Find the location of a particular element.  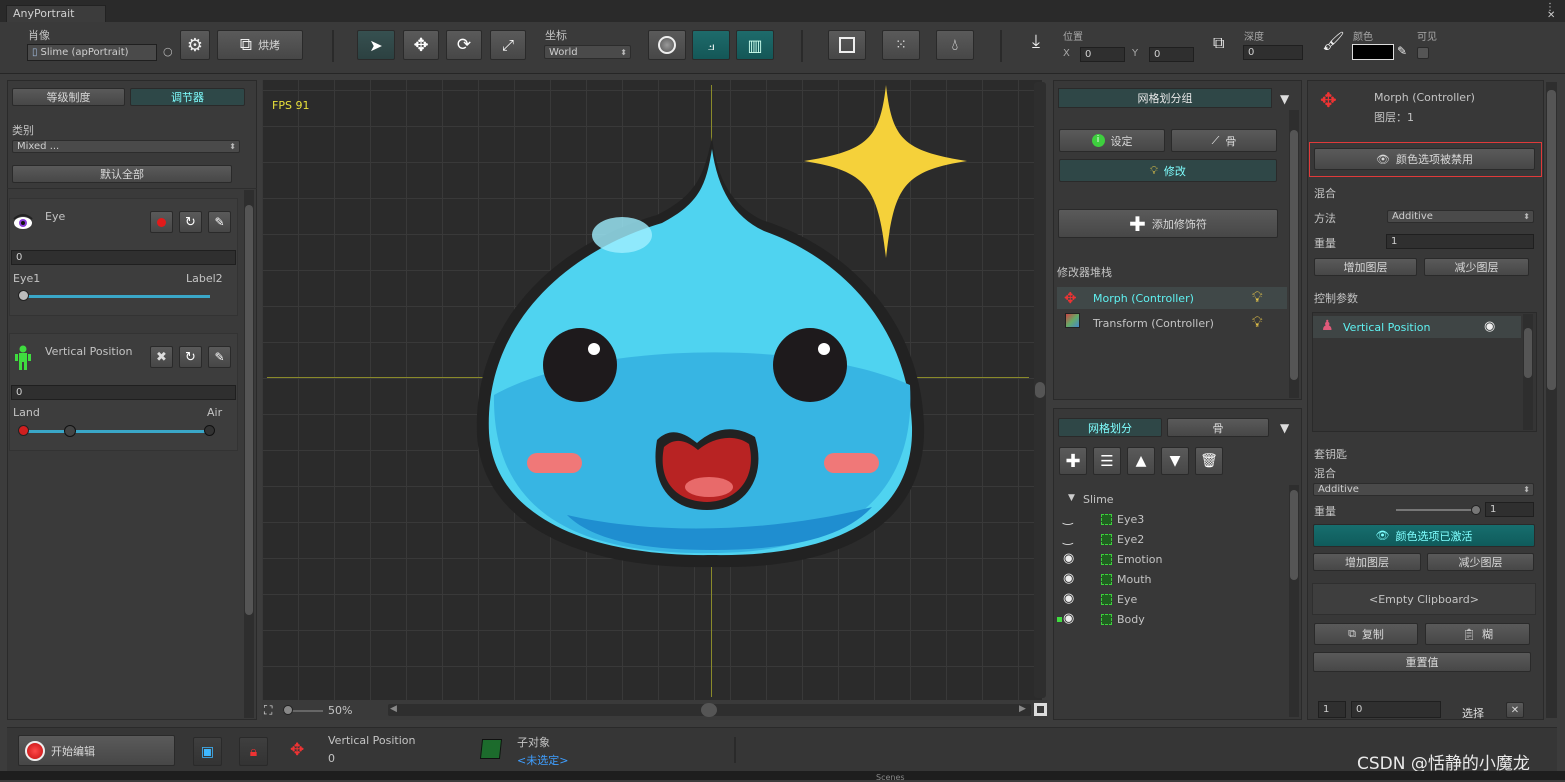

param-eye-slider-track is located at coordinates (116, 296).